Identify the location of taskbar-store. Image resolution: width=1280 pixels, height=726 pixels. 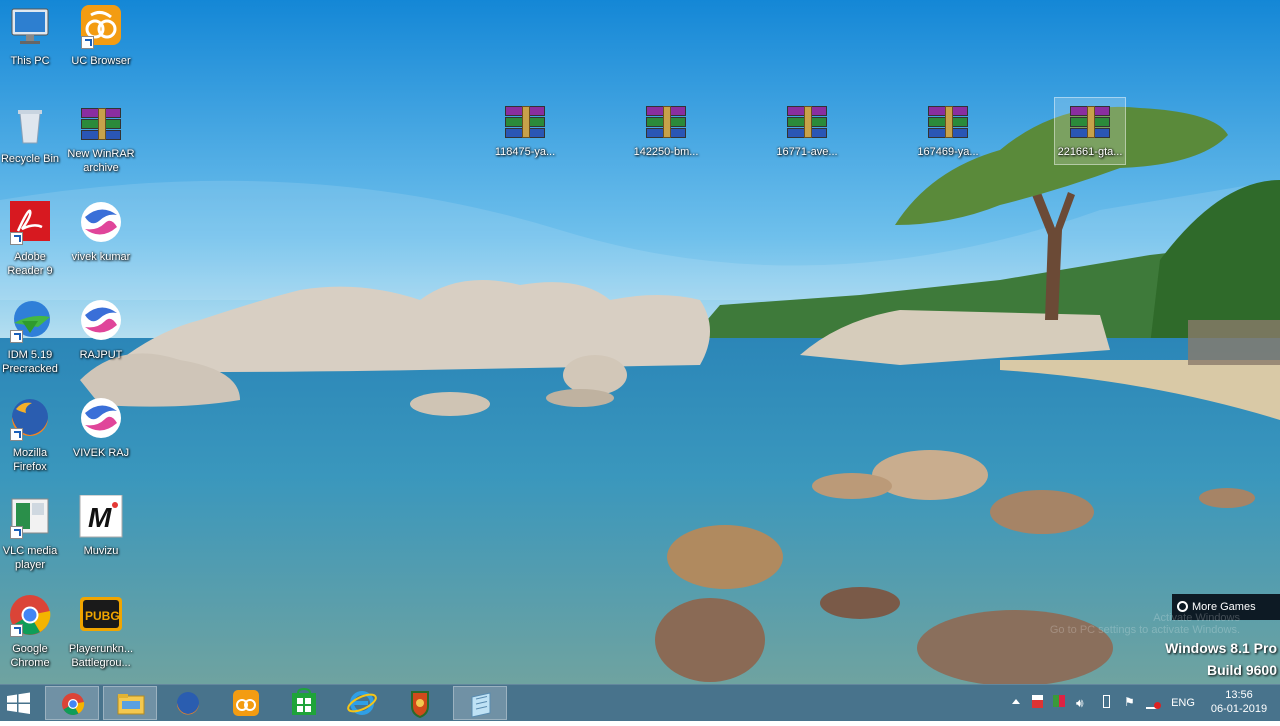
(304, 703).